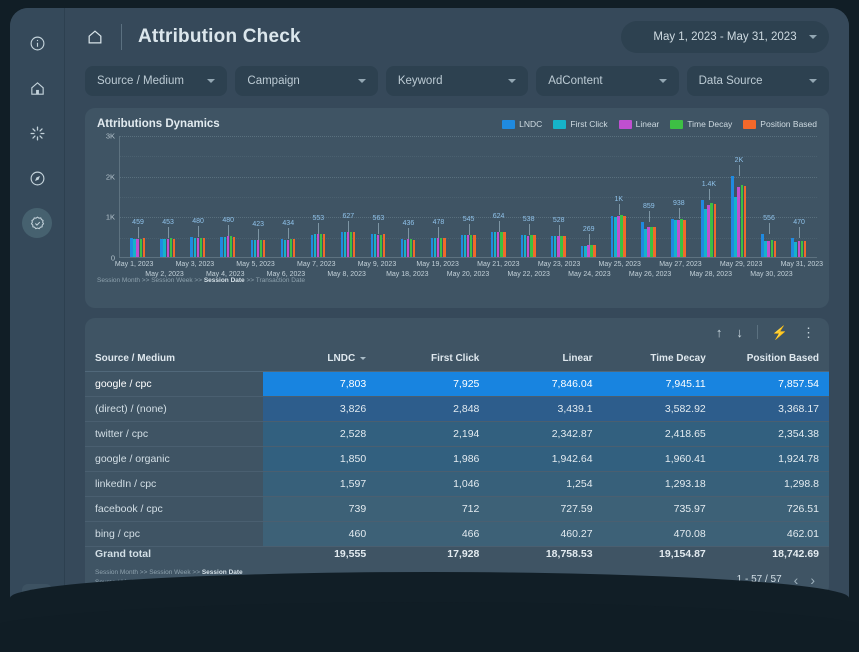 This screenshot has height=652, width=859. I want to click on bar-group: 627, so click(348, 196).